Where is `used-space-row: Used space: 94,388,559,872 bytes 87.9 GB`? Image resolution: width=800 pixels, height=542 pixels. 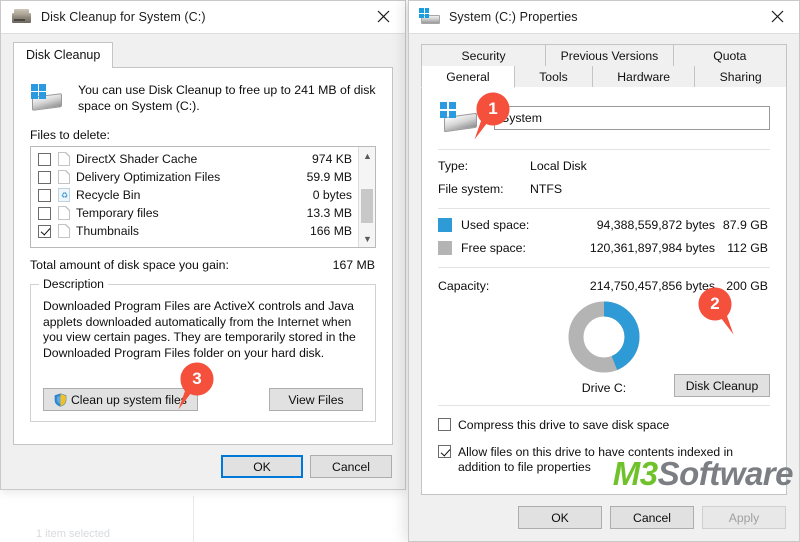
used-space-row: Used space: 94,388,559,872 bytes 87.9 GB is located at coordinates (604, 225).